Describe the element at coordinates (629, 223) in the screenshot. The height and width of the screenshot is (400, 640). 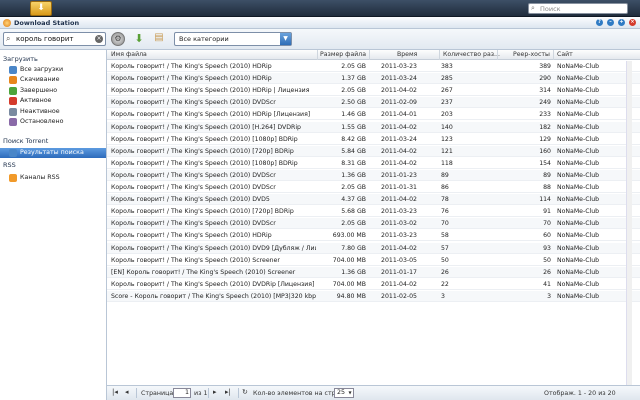
I see `vertical-scrollbar` at that location.